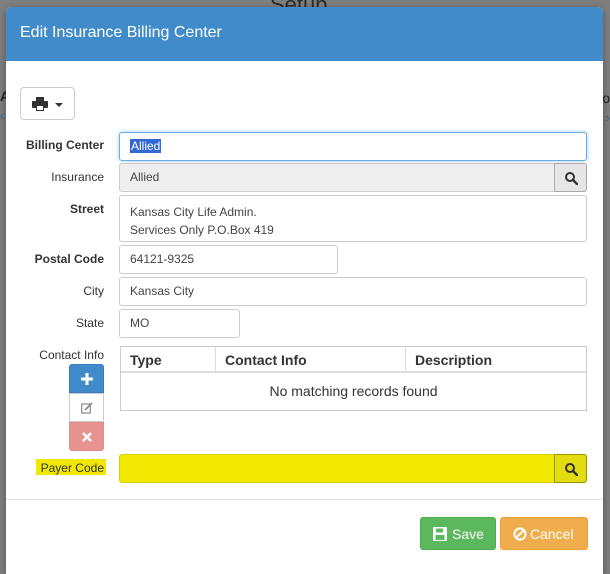  I want to click on insurance-label: Insurance, so click(77, 177).